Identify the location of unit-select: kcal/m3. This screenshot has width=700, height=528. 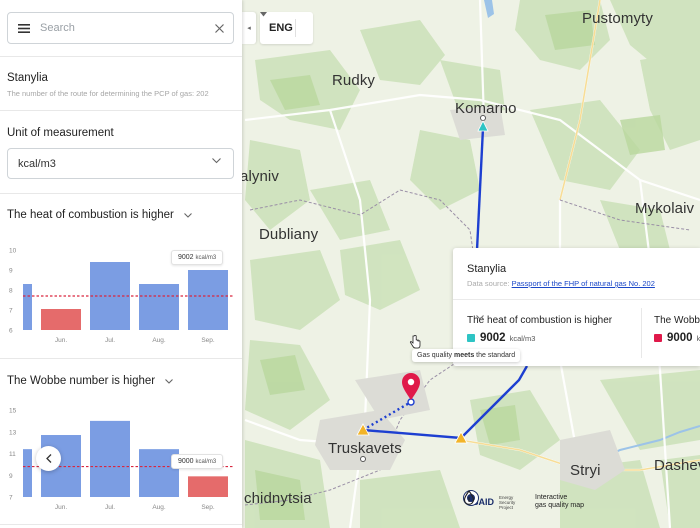
(120, 163).